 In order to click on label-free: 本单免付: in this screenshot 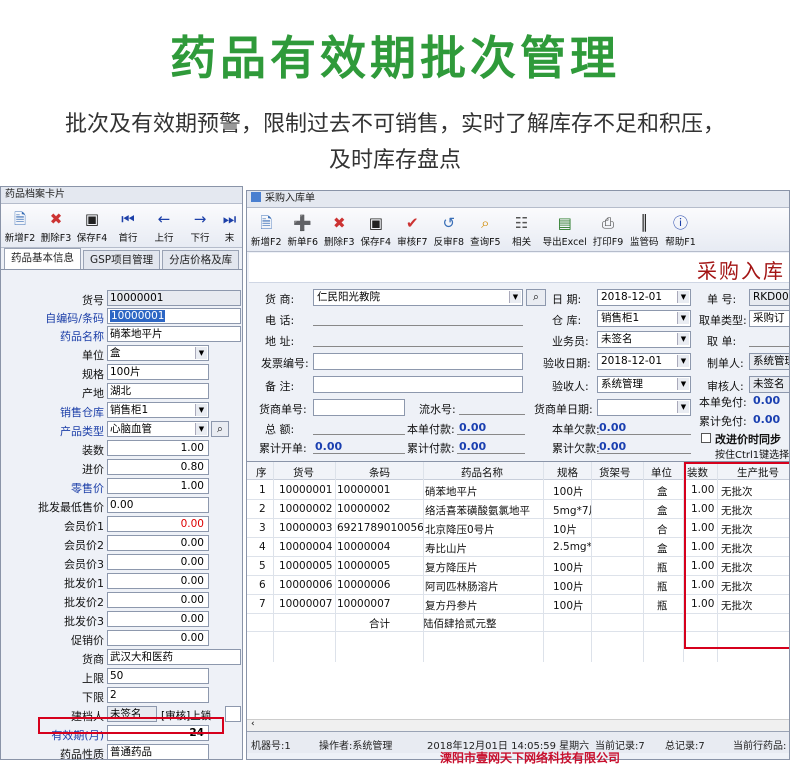, I will do `click(723, 402)`.